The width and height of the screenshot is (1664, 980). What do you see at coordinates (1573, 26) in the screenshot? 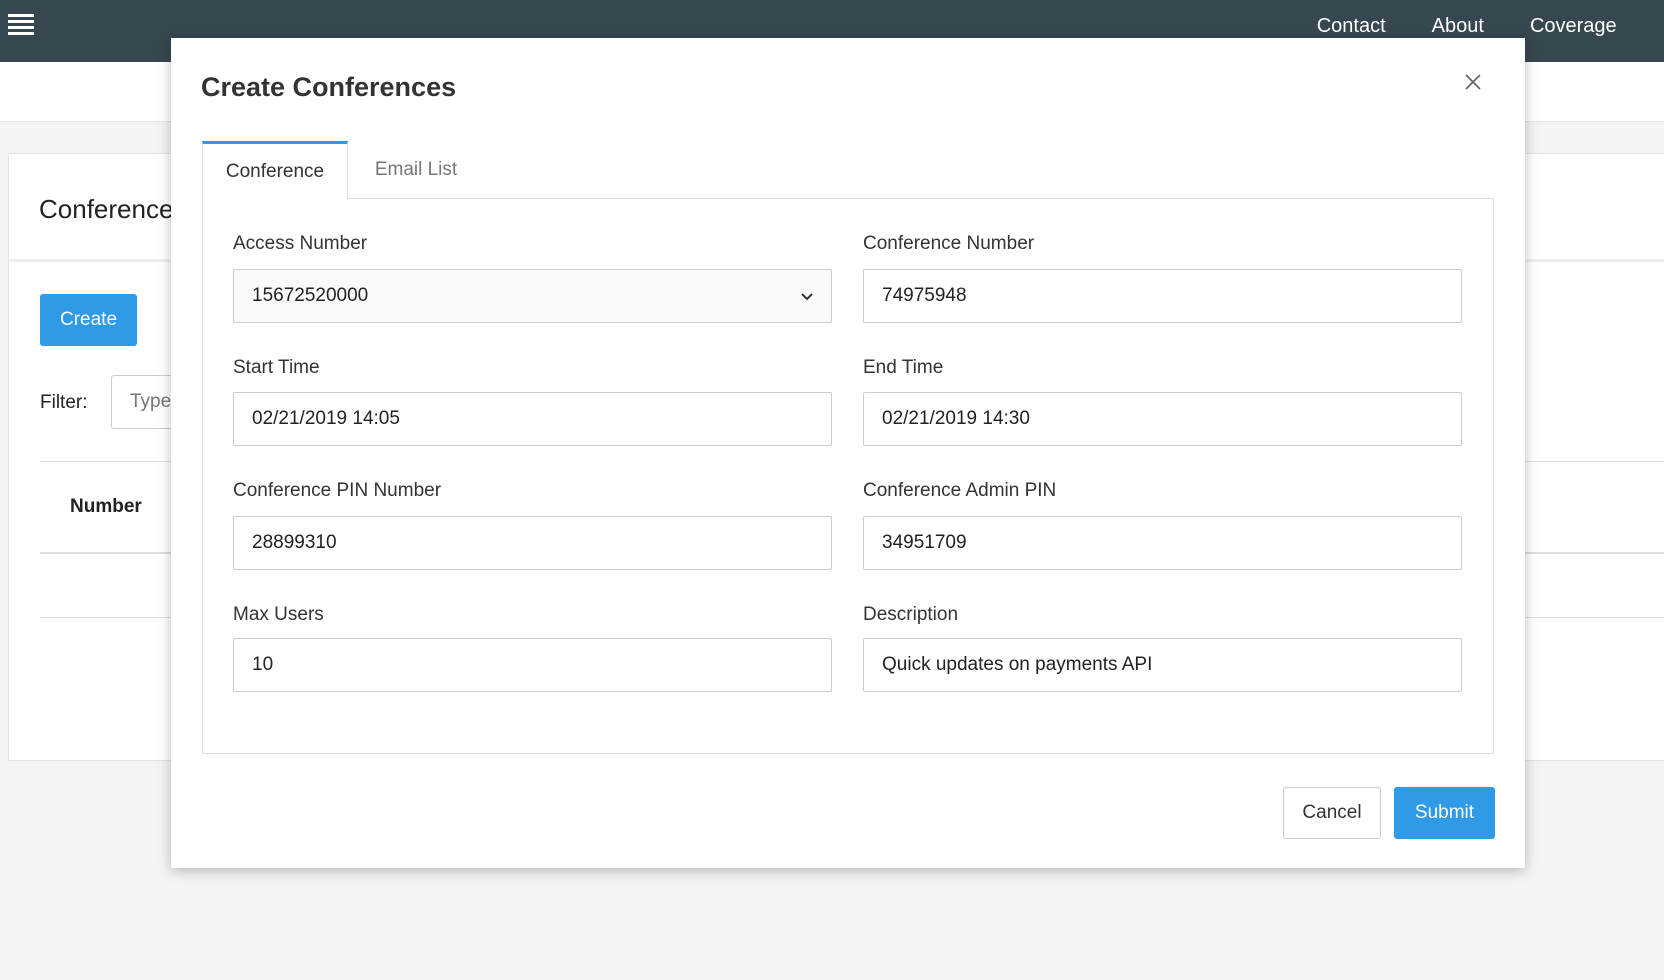
I see `nav-link-coverage: Coverage` at bounding box center [1573, 26].